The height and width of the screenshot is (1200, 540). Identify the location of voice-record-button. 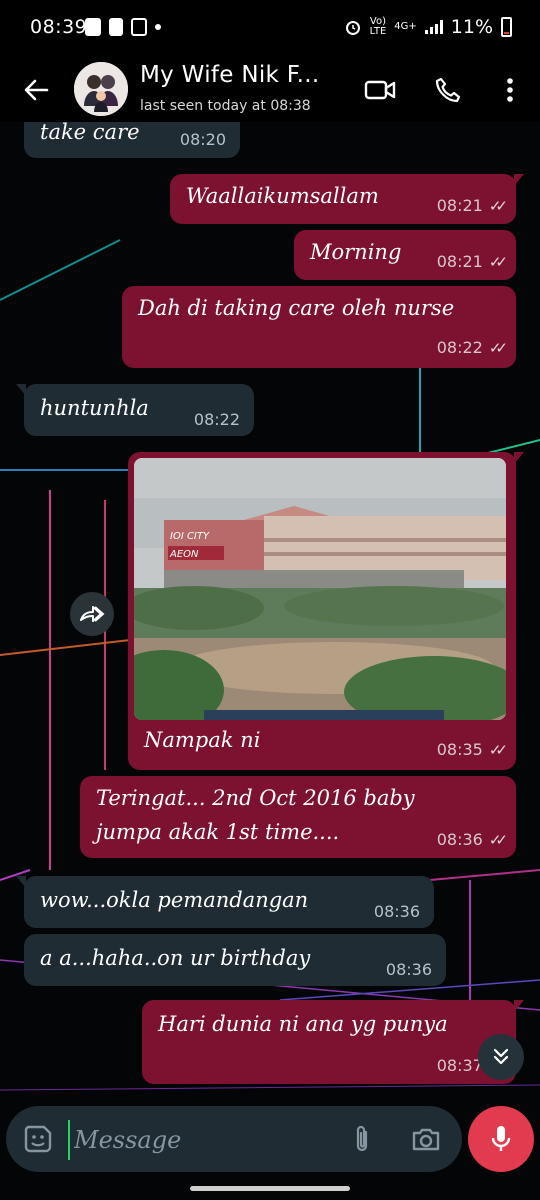
(501, 1139).